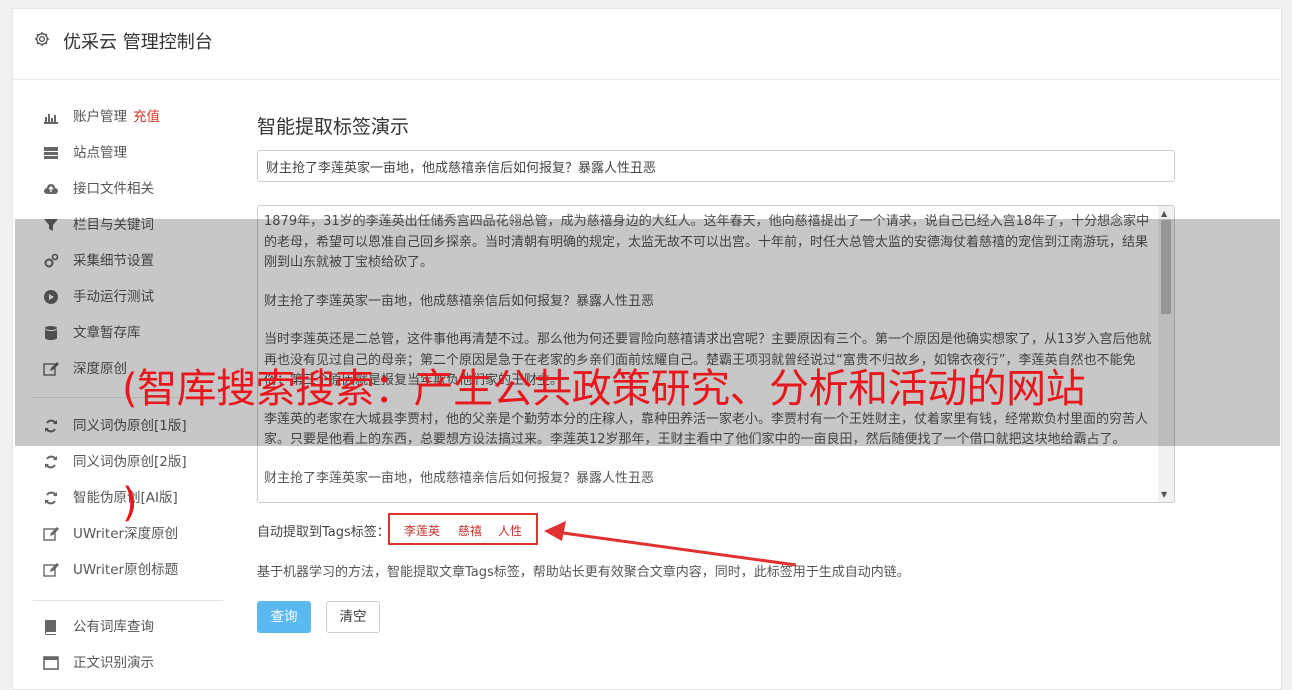 This screenshot has width=1292, height=690. What do you see at coordinates (100, 153) in the screenshot?
I see `sidebar-item-label: 站点管理` at bounding box center [100, 153].